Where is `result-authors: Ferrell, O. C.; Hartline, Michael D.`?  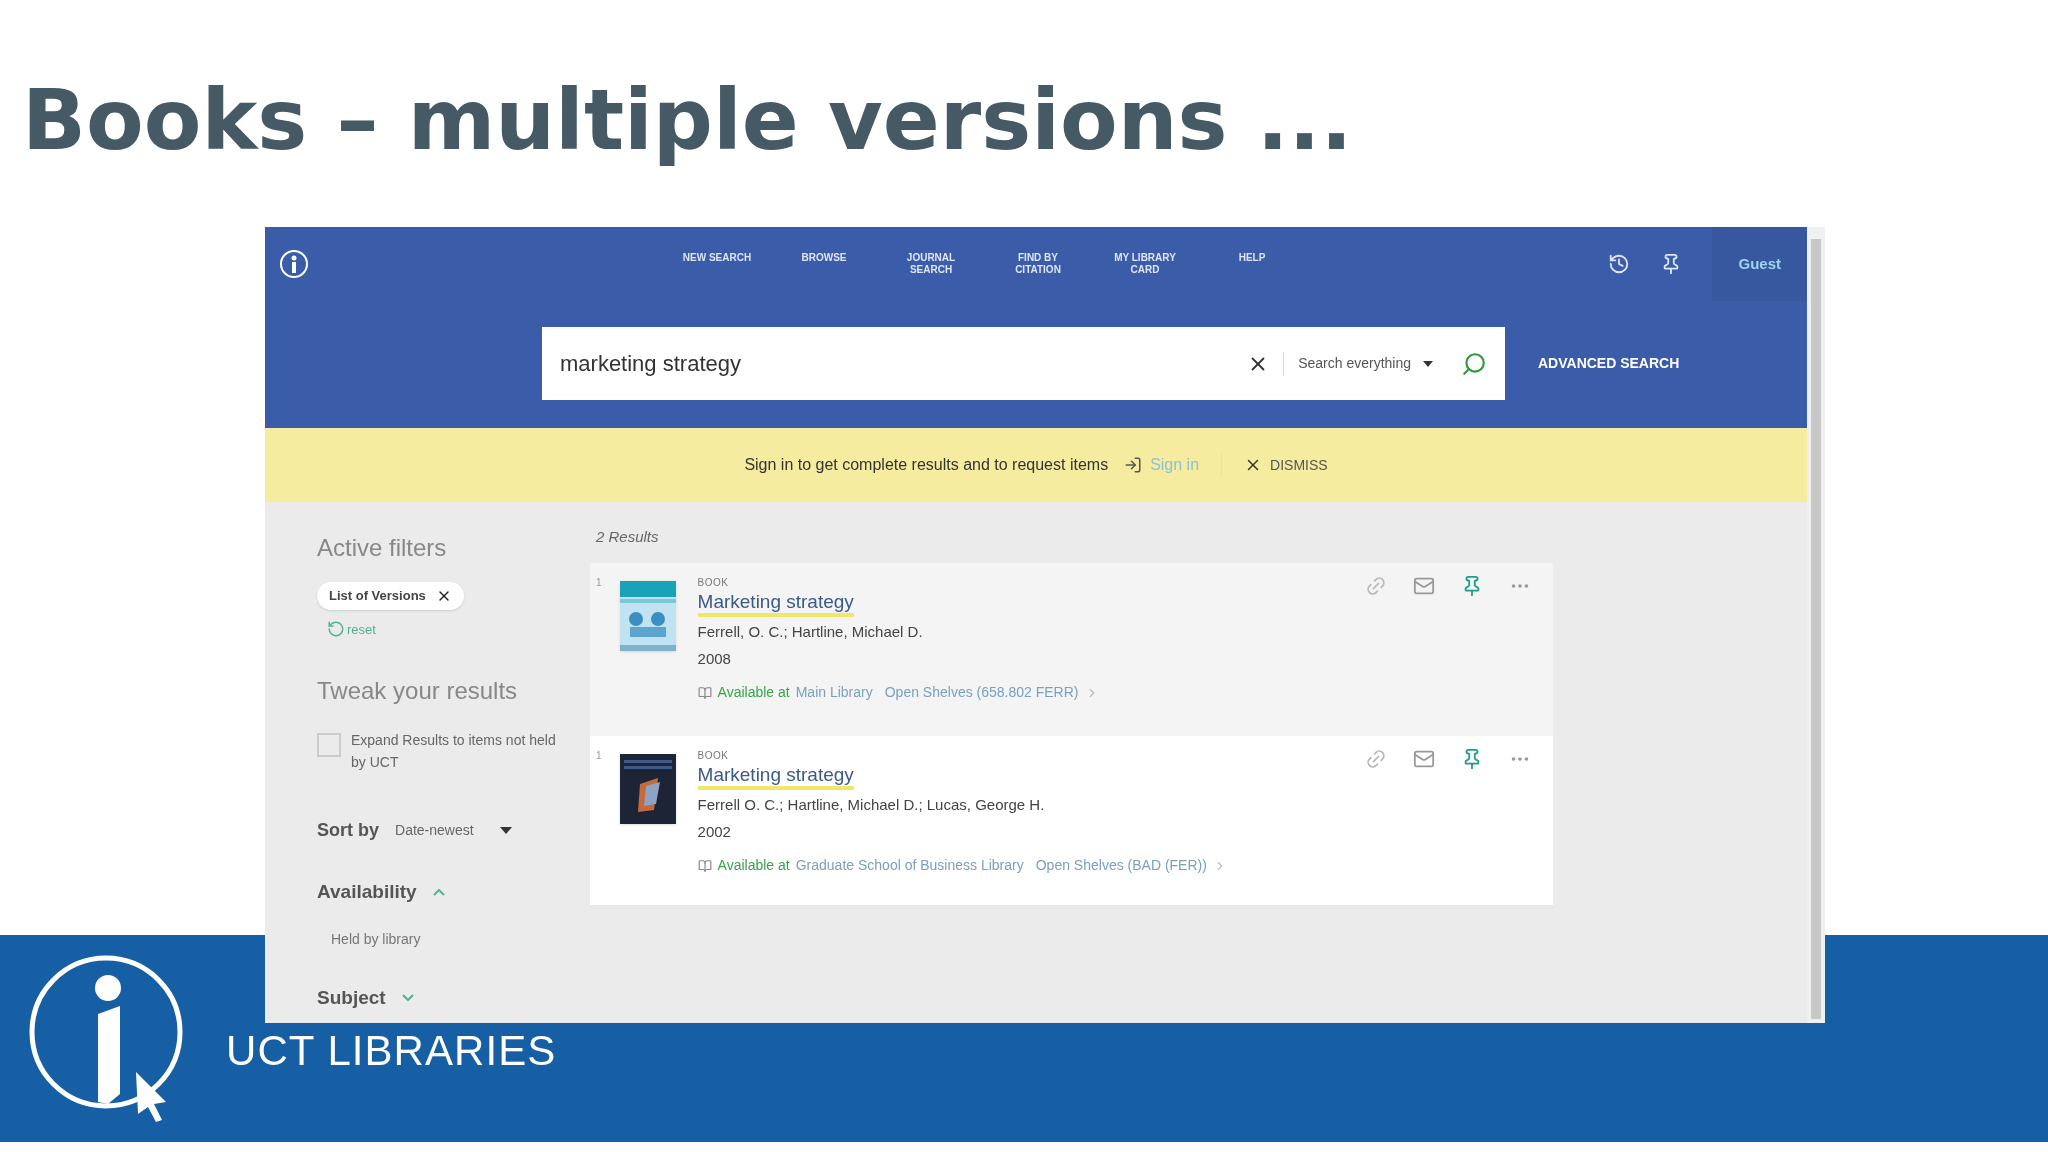
result-authors: Ferrell, O. C.; Hartline, Michael D. is located at coordinates (810, 632).